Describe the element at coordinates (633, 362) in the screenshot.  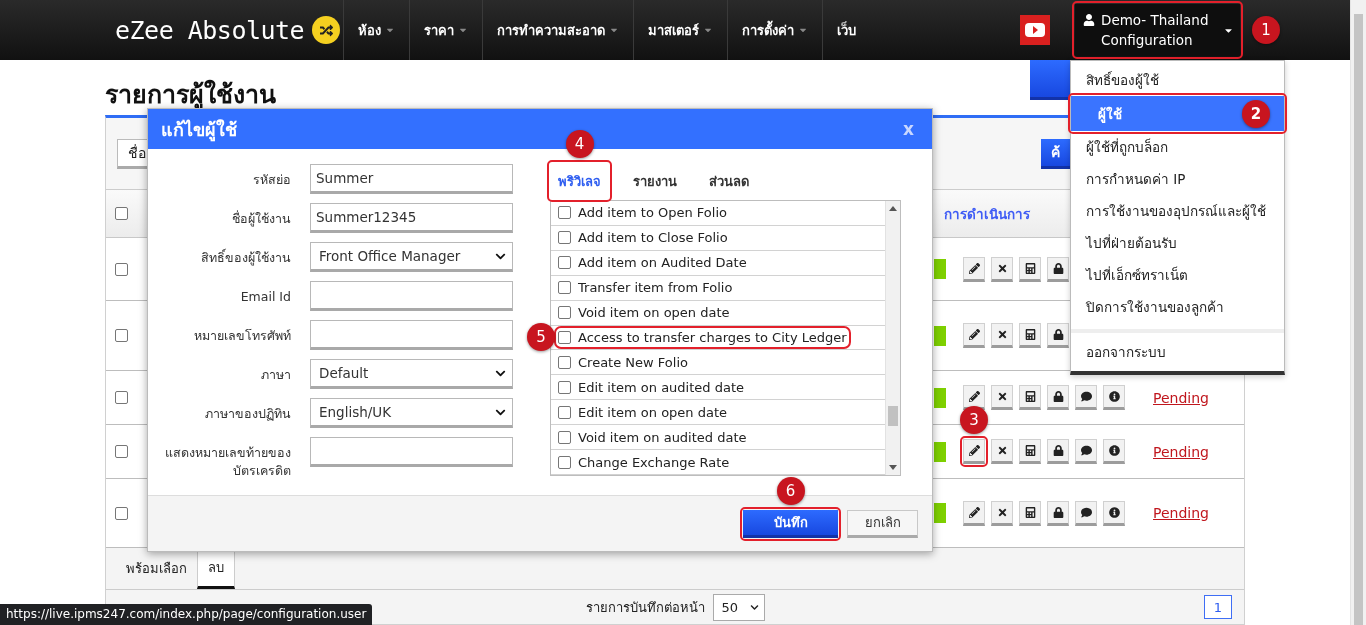
I see `option-label: Create New Folio` at that location.